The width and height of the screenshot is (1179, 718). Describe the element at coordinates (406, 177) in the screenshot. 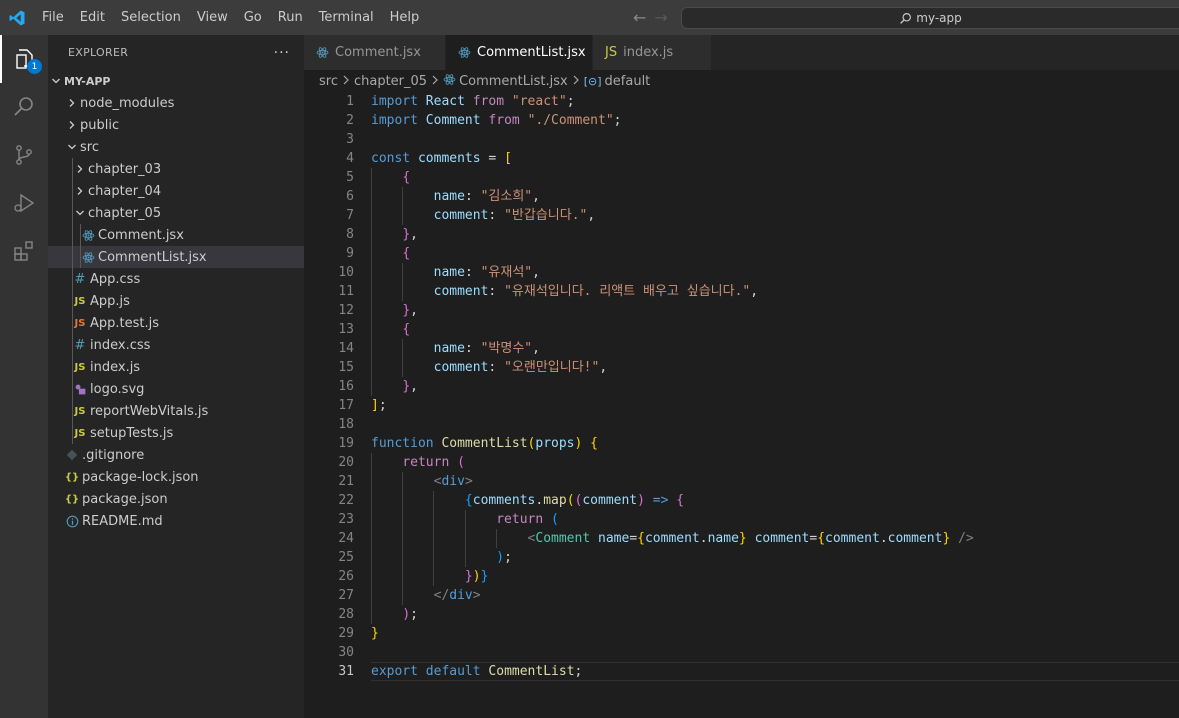

I see `code-token: {` at that location.